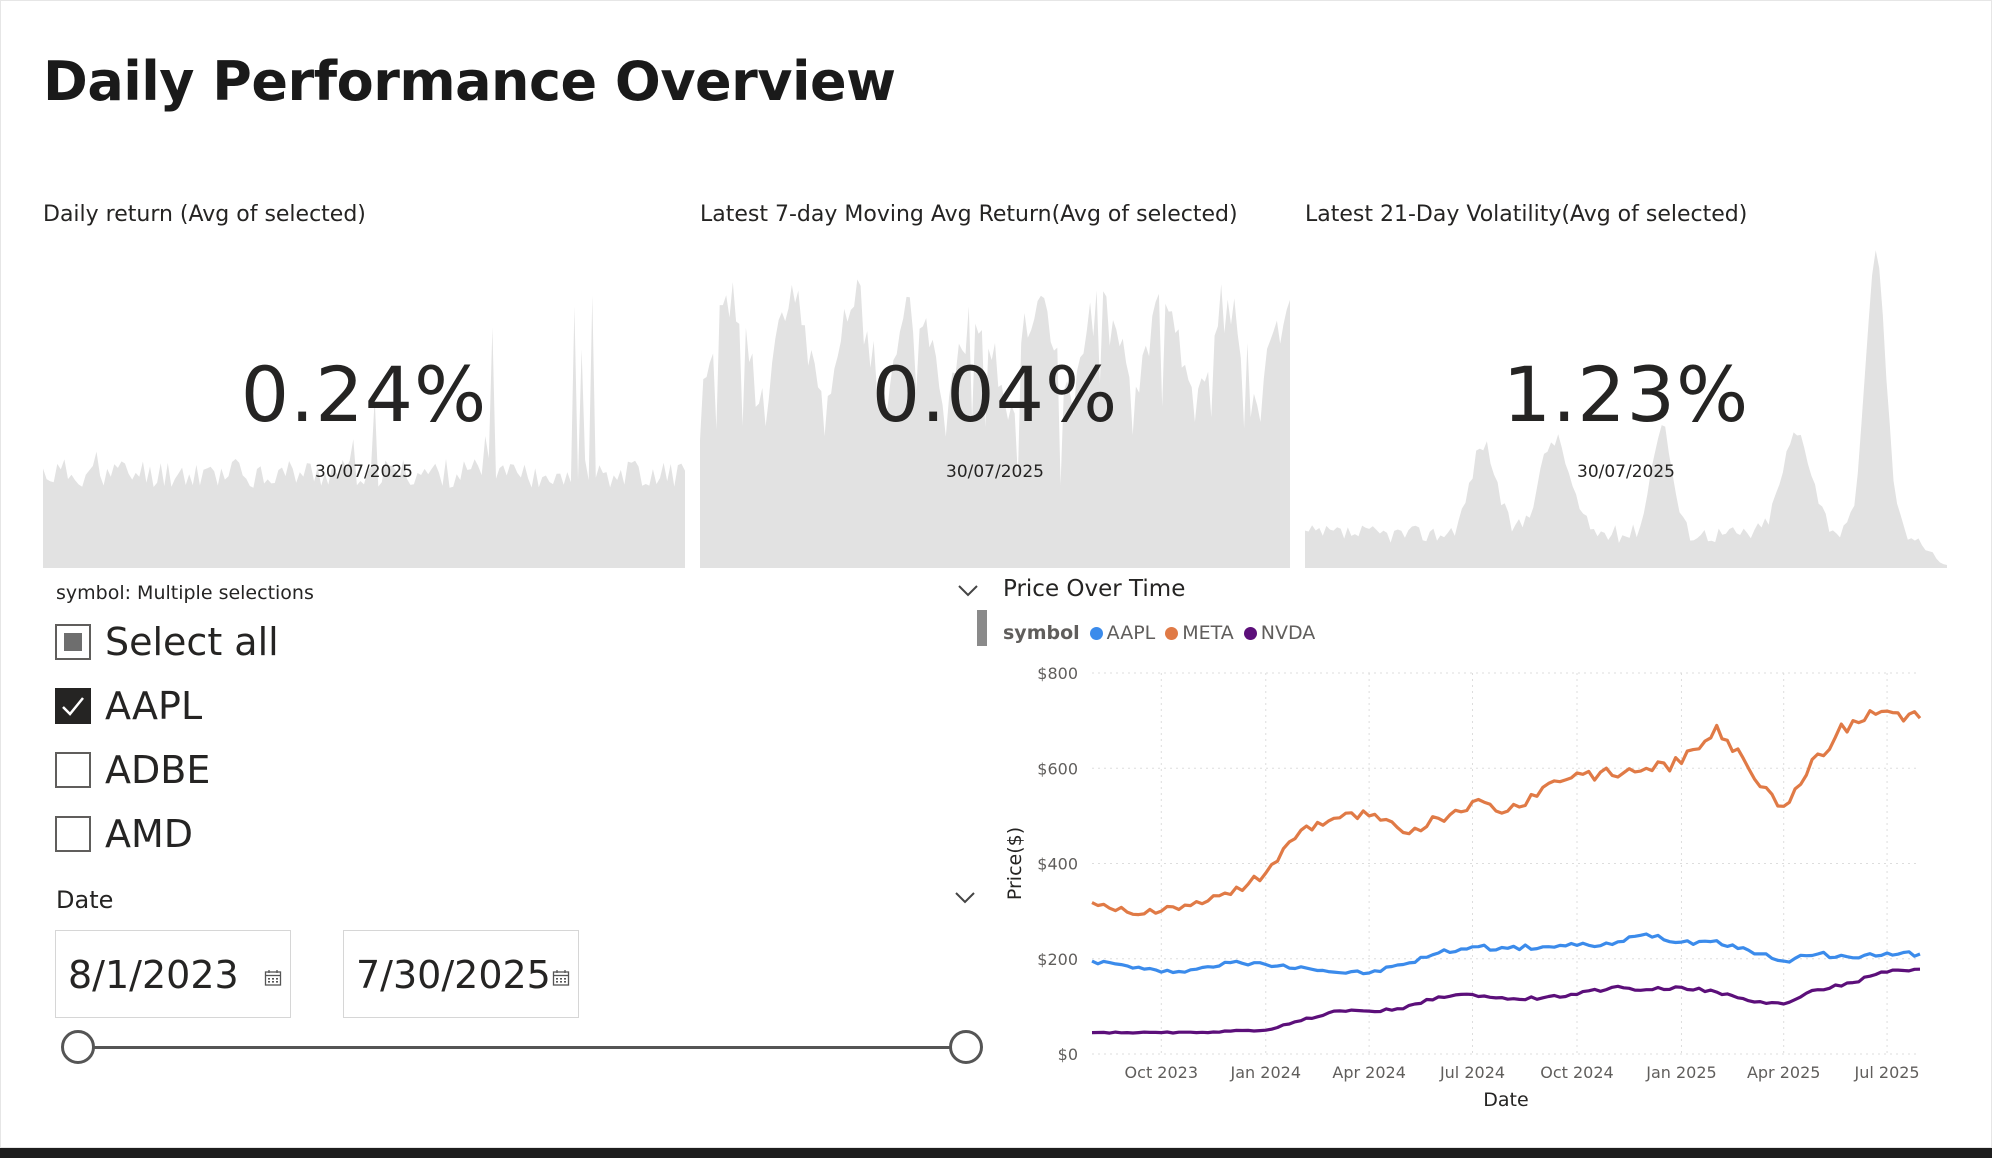  I want to click on slicer-item-amd: AMD, so click(124, 834).